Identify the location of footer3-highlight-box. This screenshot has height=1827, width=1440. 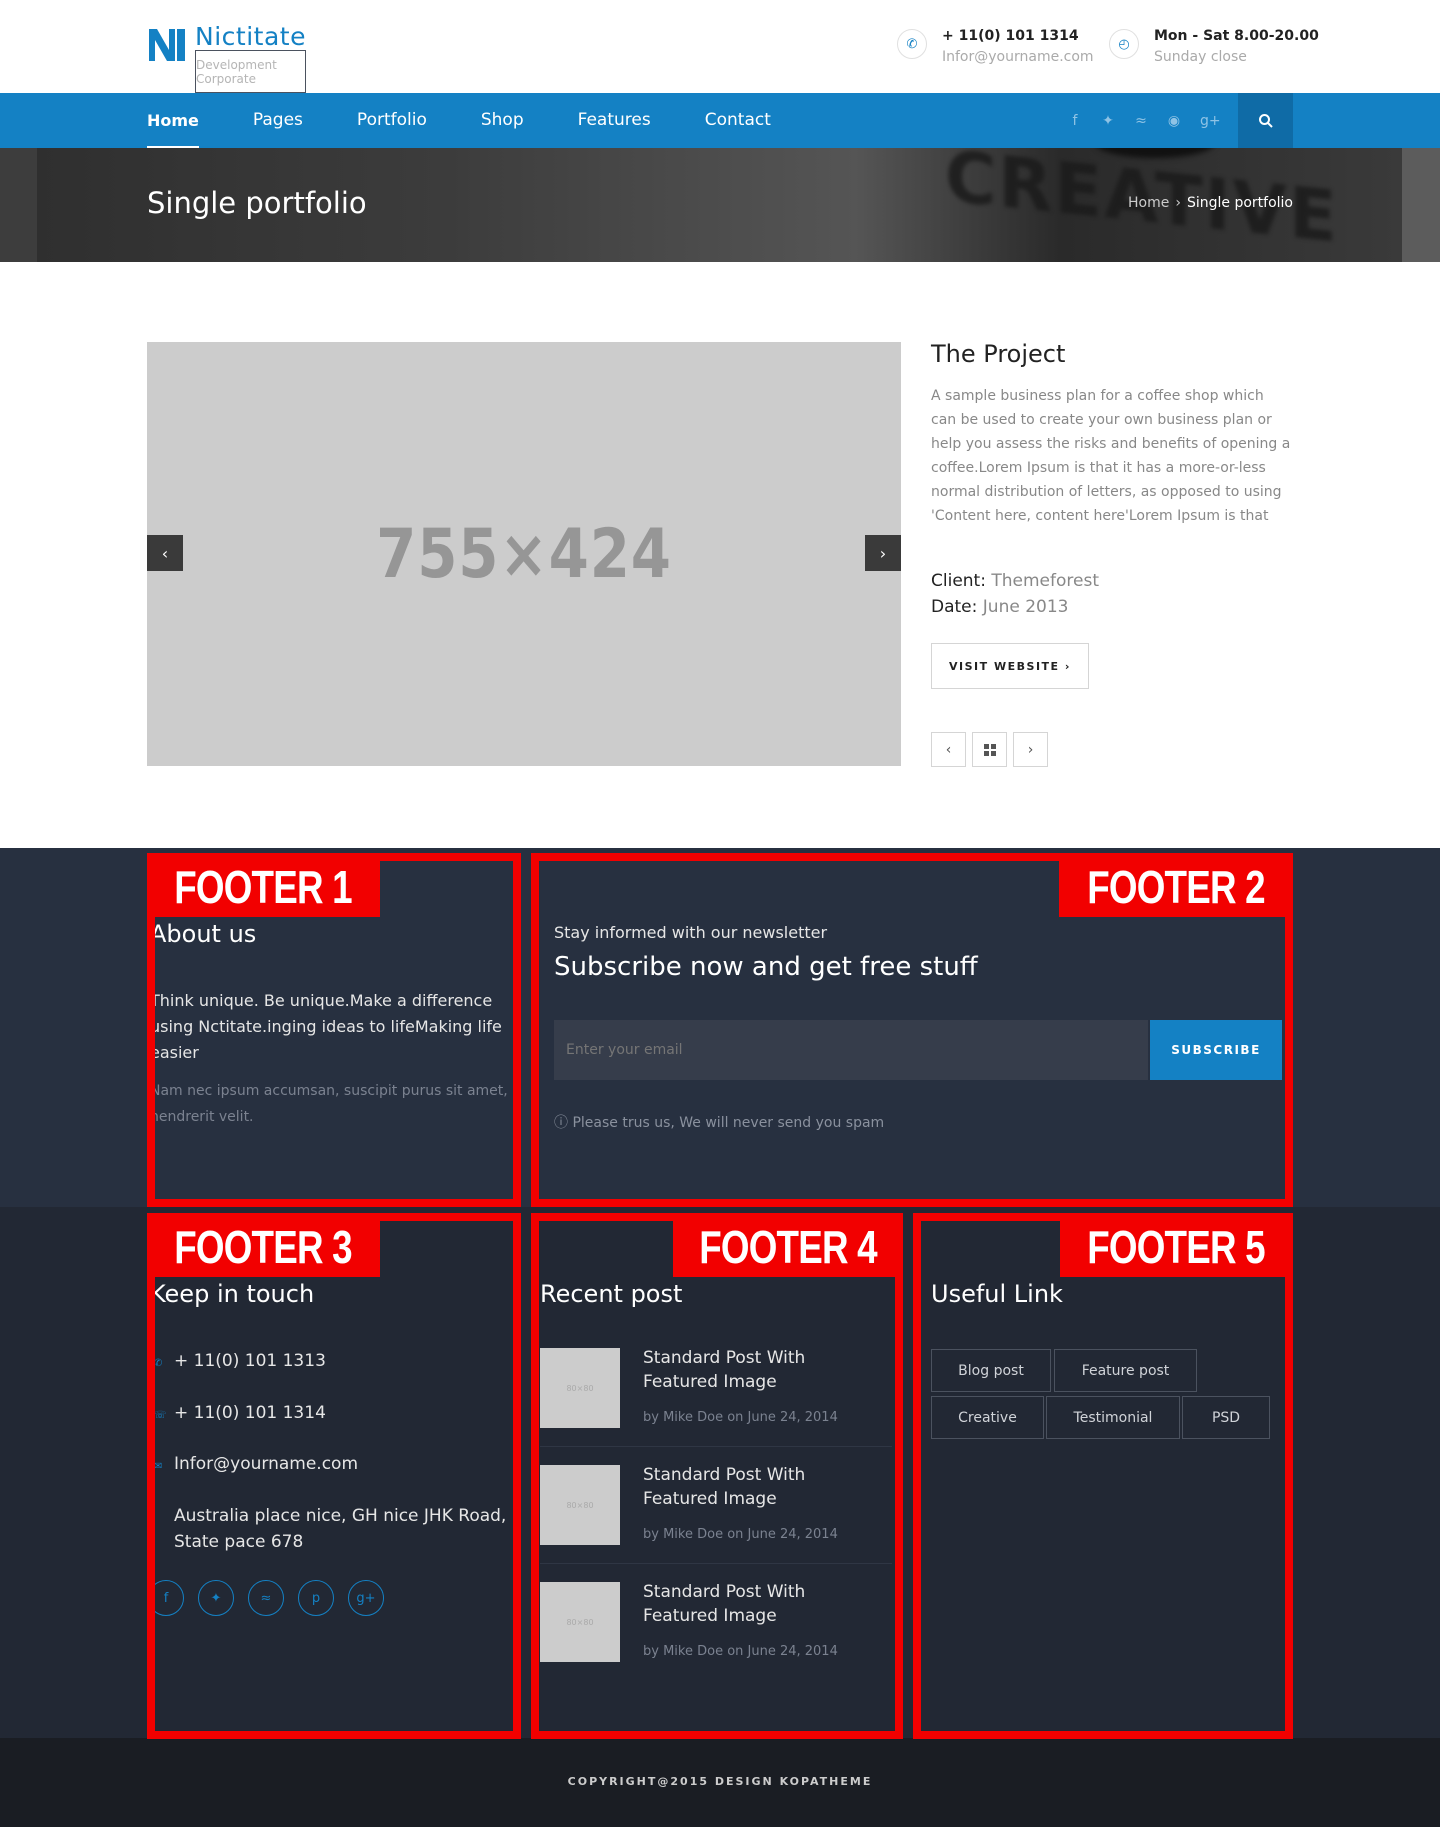
(334, 1476).